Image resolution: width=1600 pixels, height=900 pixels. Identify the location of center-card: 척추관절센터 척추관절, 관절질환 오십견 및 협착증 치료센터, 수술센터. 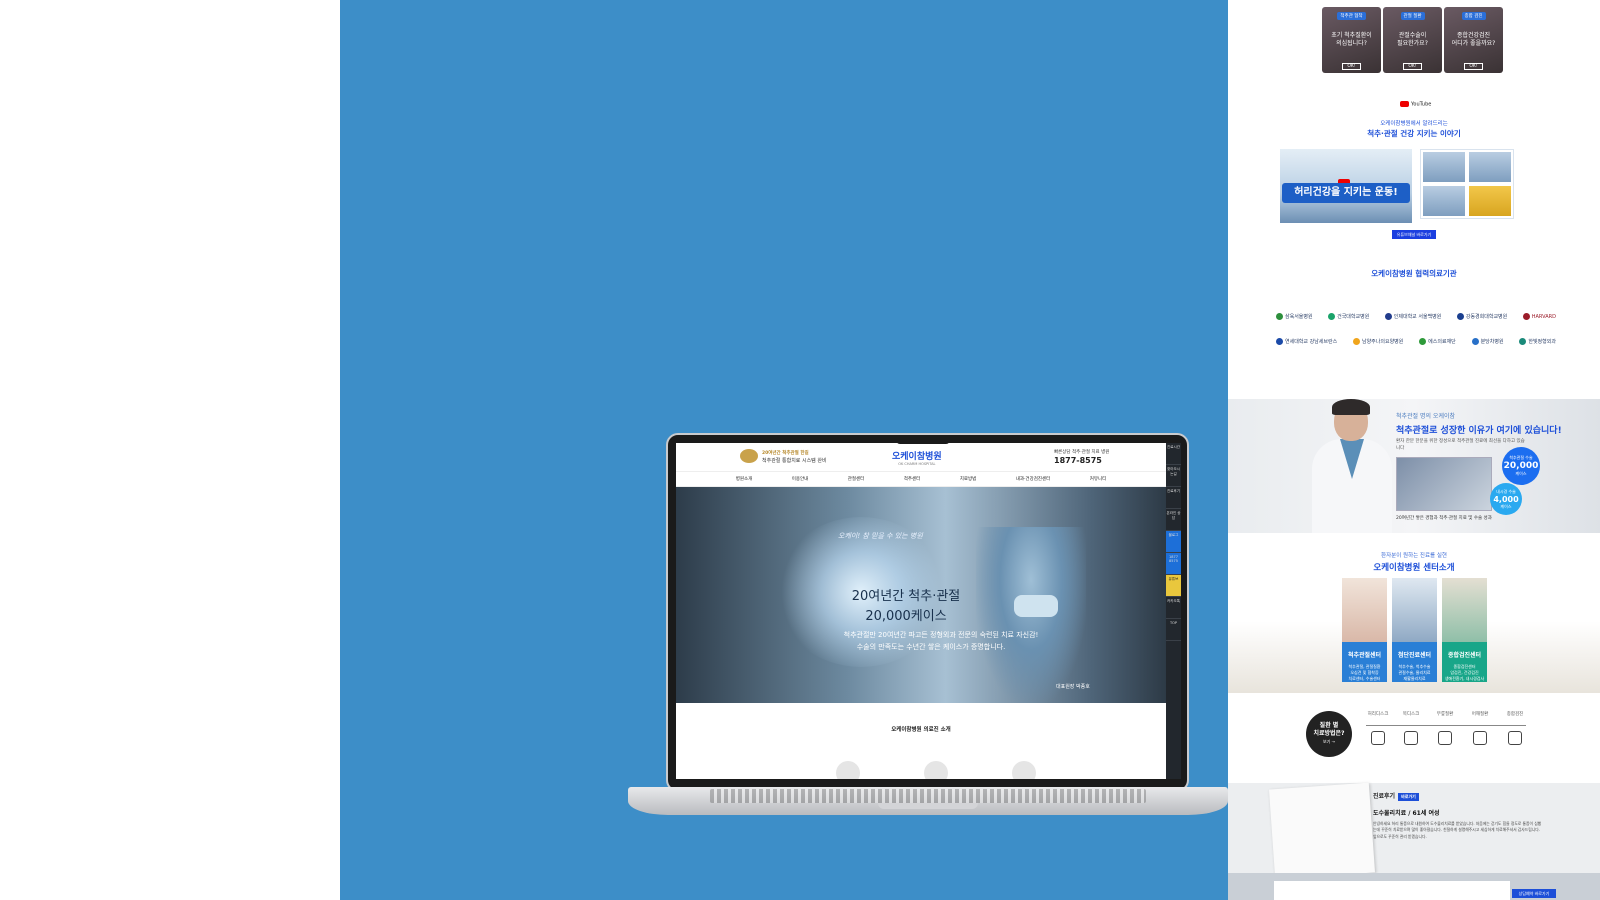
(1364, 630).